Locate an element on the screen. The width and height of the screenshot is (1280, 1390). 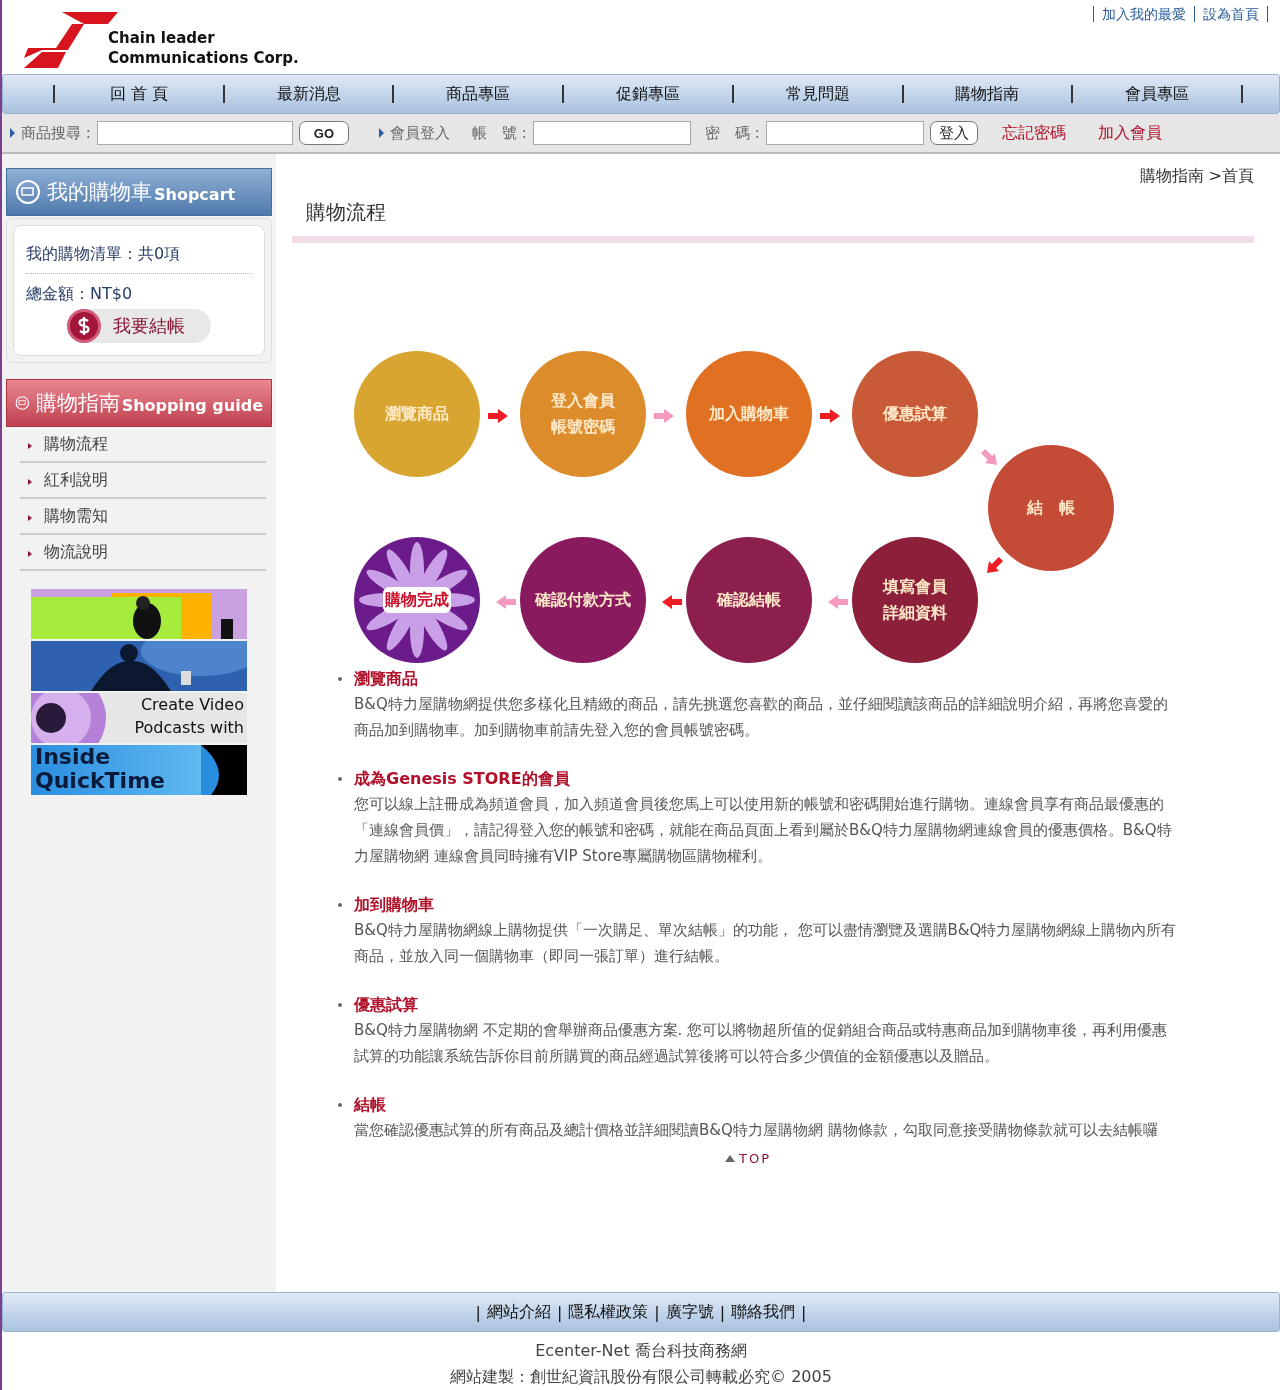
nav-item: 商品專區 is located at coordinates (477, 94).